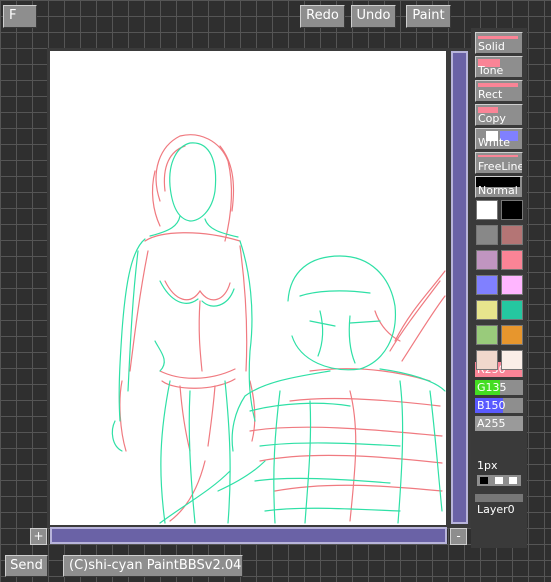  I want to click on solid-label: Solid, so click(491, 46).